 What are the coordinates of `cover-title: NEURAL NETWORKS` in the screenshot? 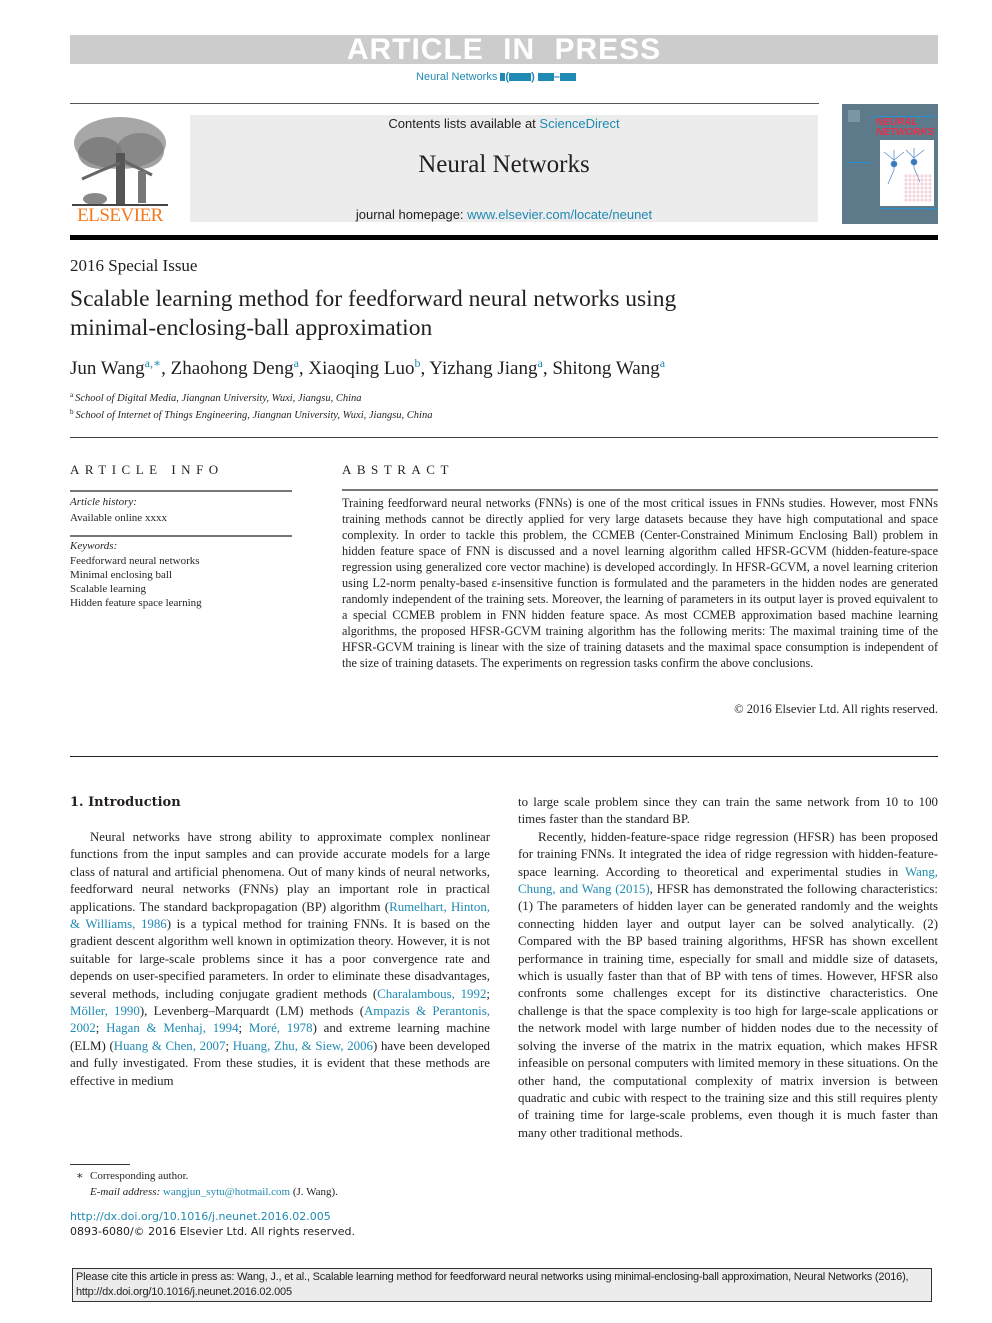 It's located at (905, 128).